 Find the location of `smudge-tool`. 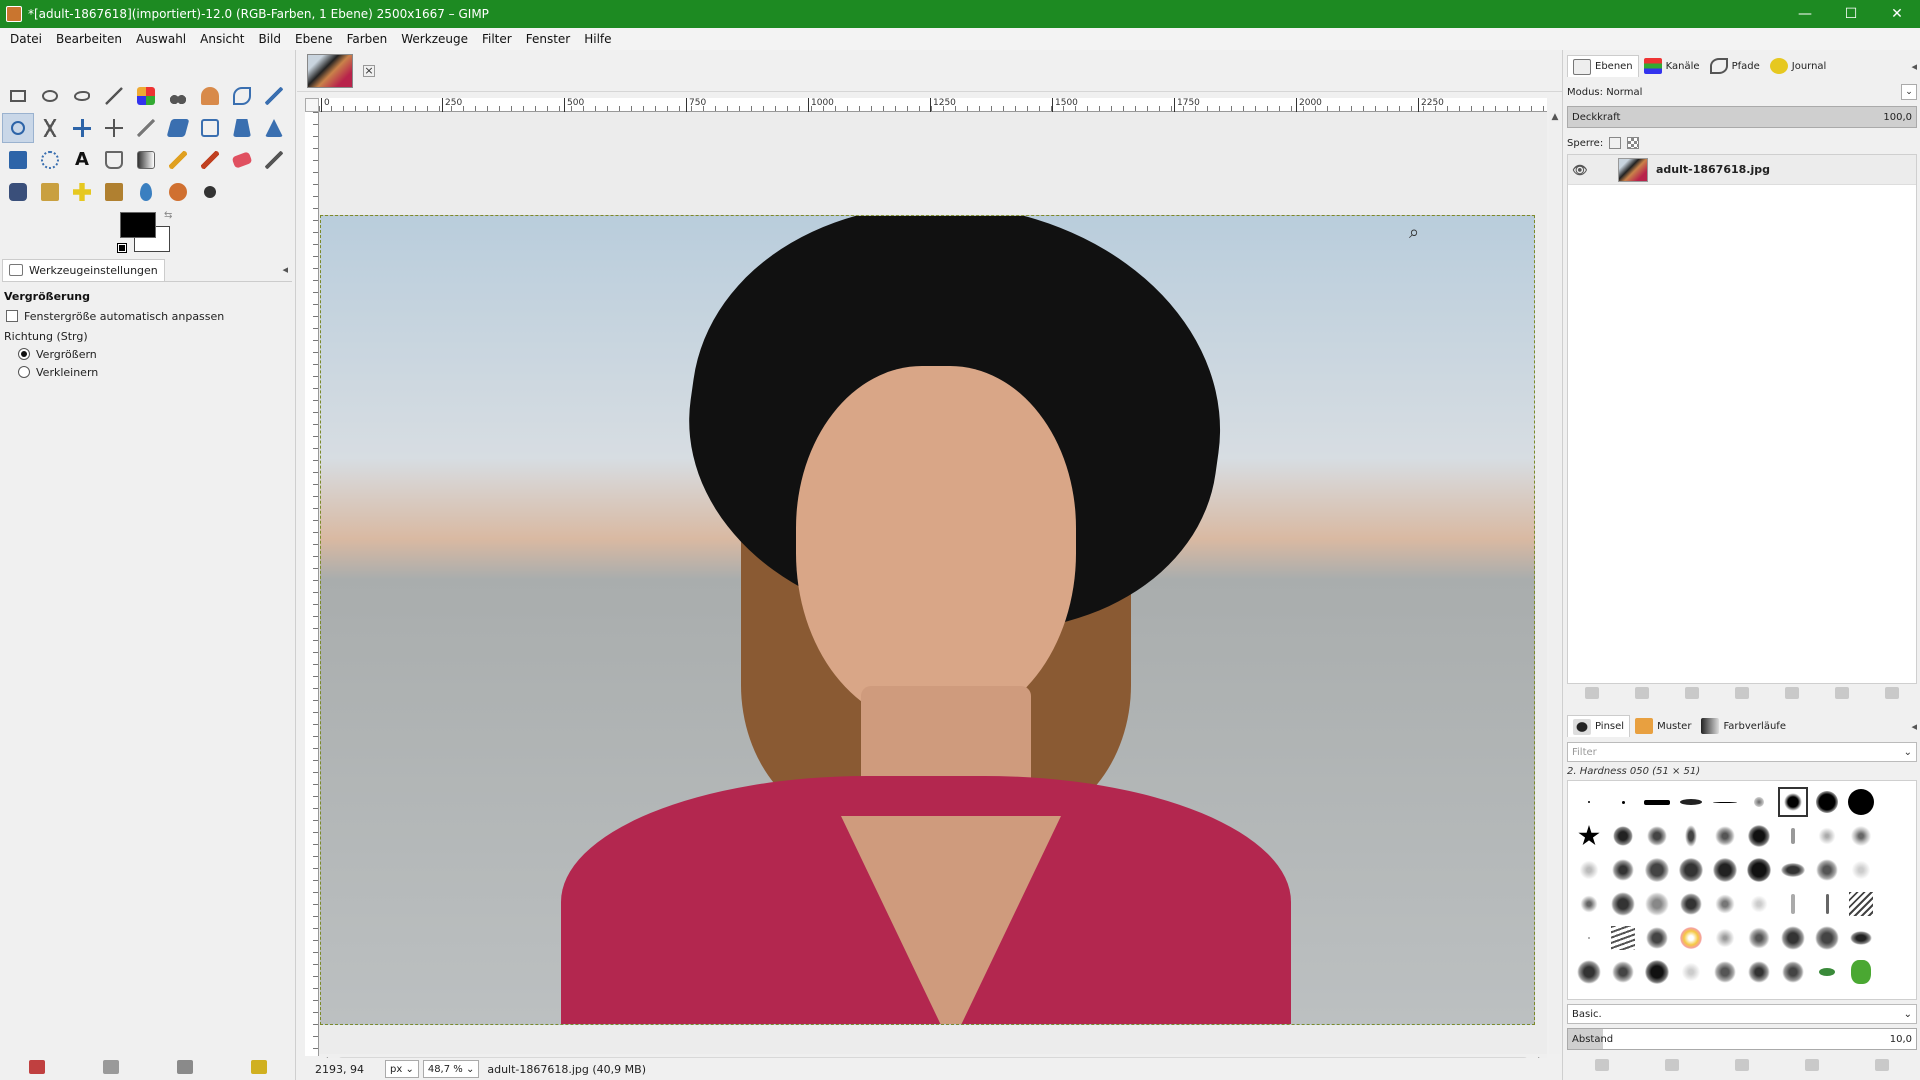

smudge-tool is located at coordinates (178, 192).